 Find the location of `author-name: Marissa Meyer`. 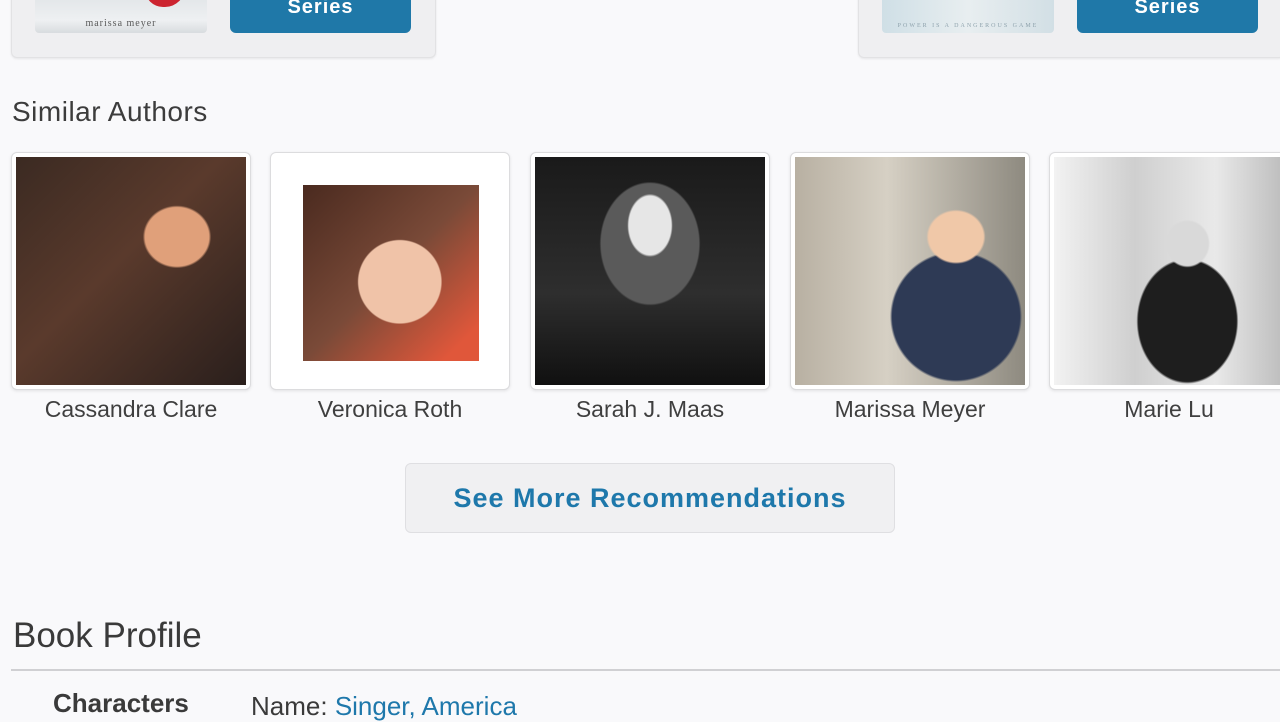

author-name: Marissa Meyer is located at coordinates (910, 409).